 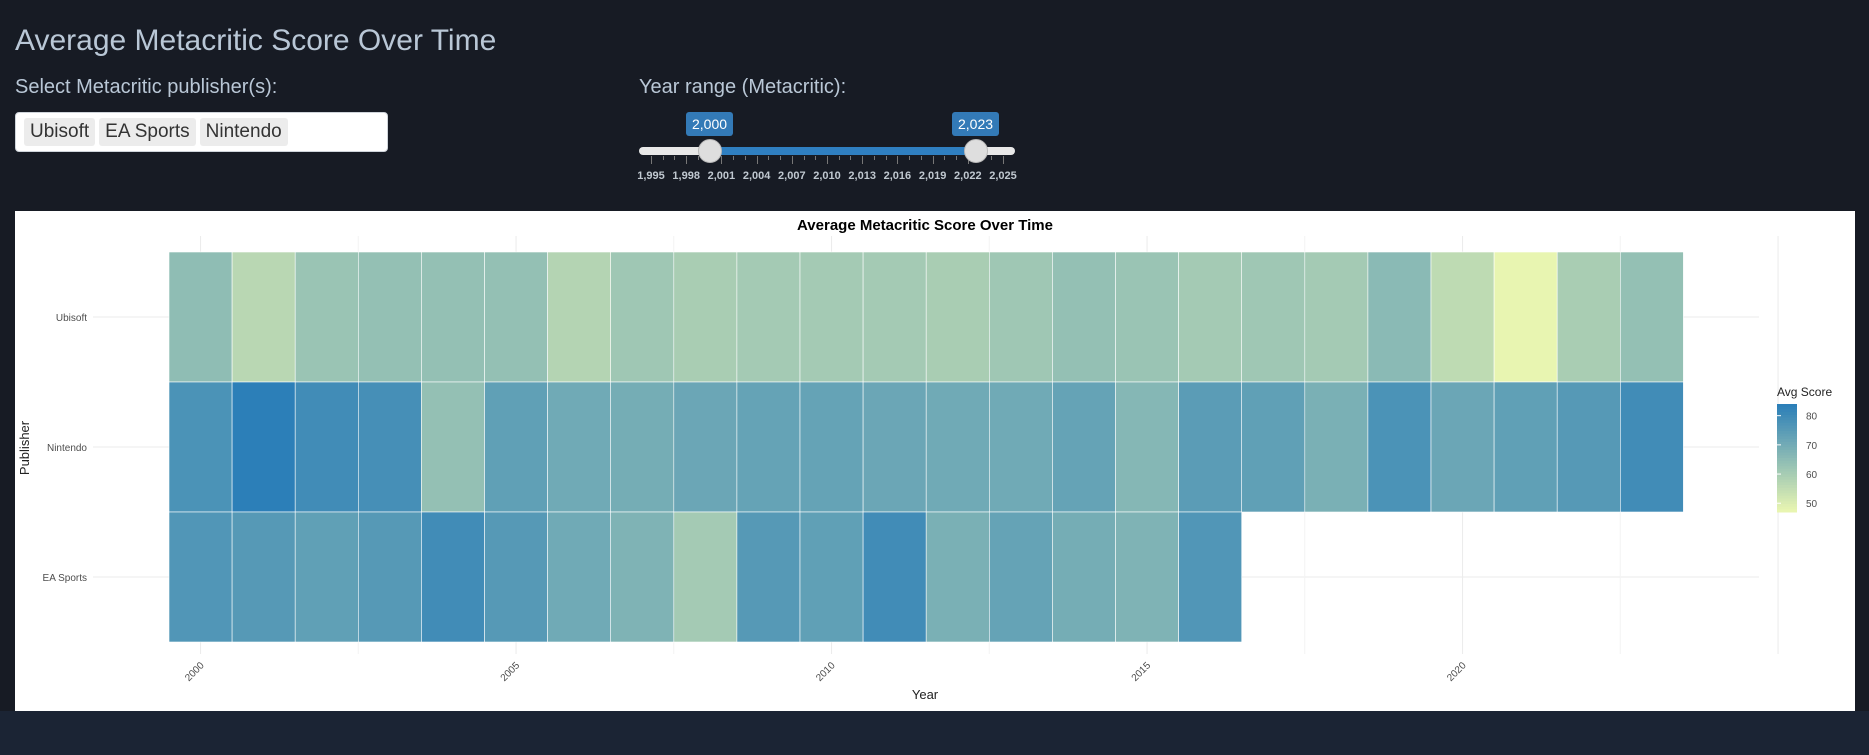 I want to click on slider-from-value: 2,000, so click(x=710, y=124).